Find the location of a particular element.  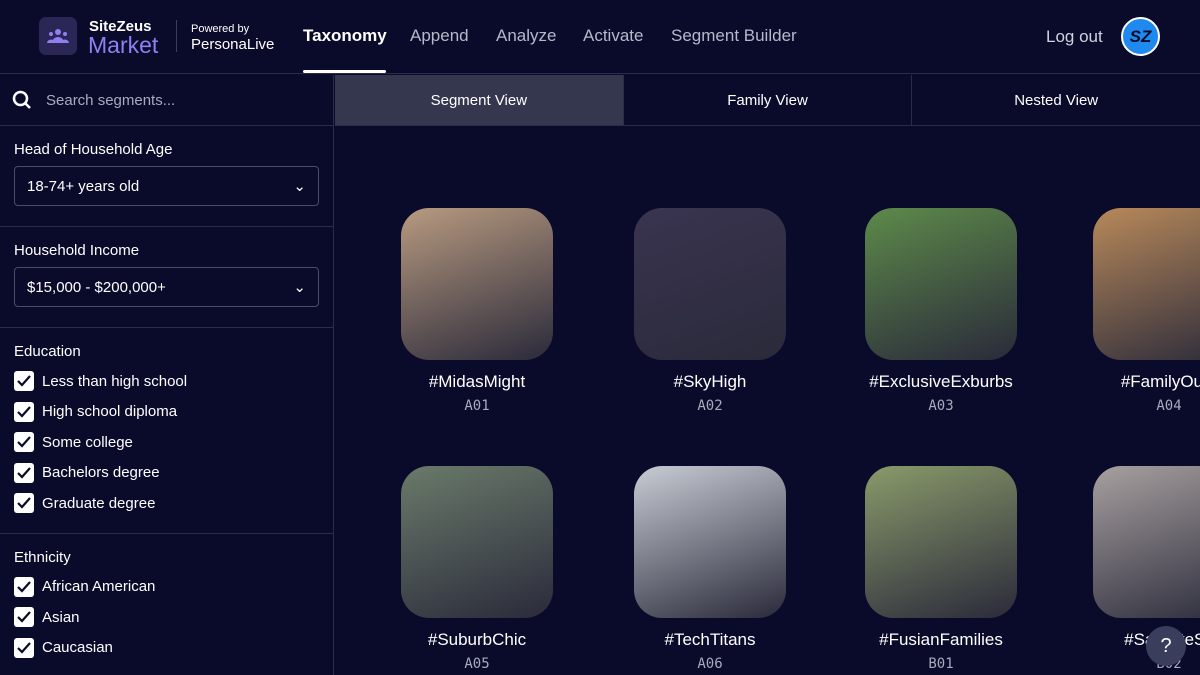

checkbox-option: Some college is located at coordinates (166, 442).